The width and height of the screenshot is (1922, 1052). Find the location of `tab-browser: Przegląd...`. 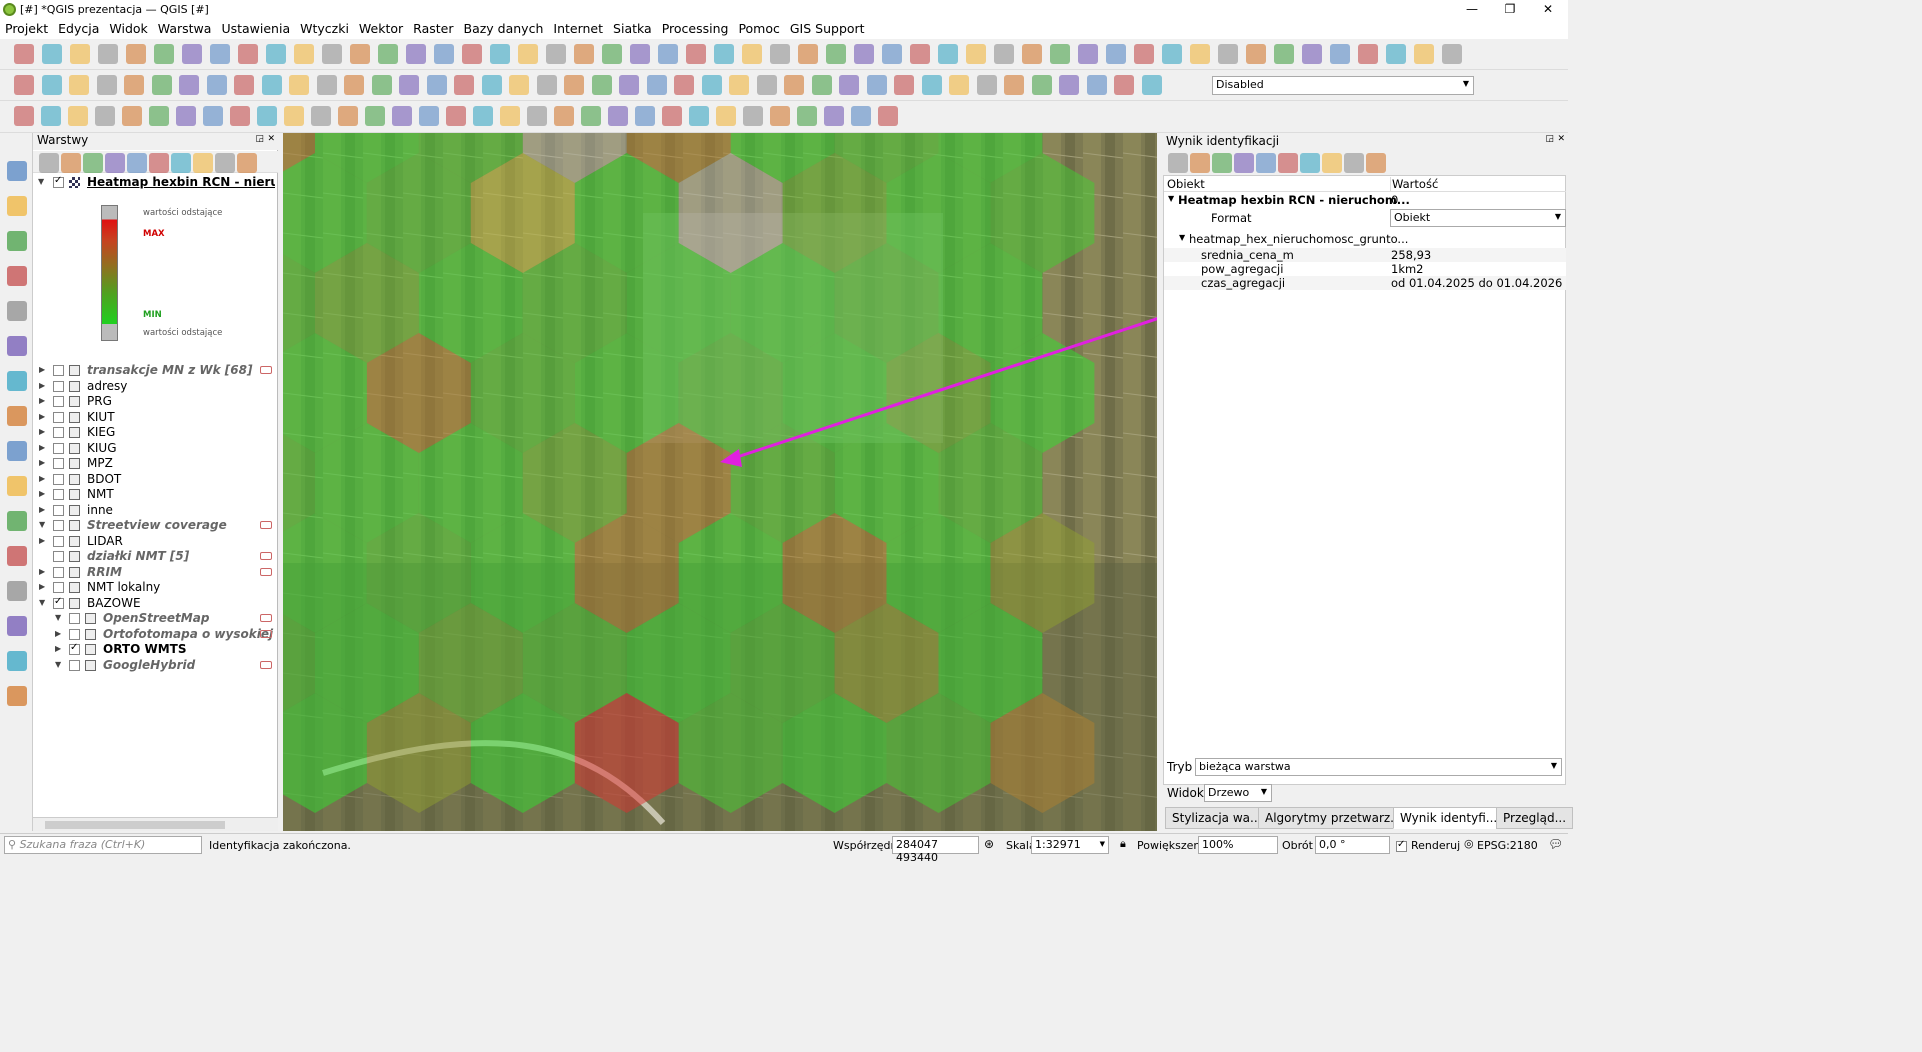

tab-browser: Przegląd... is located at coordinates (1535, 818).